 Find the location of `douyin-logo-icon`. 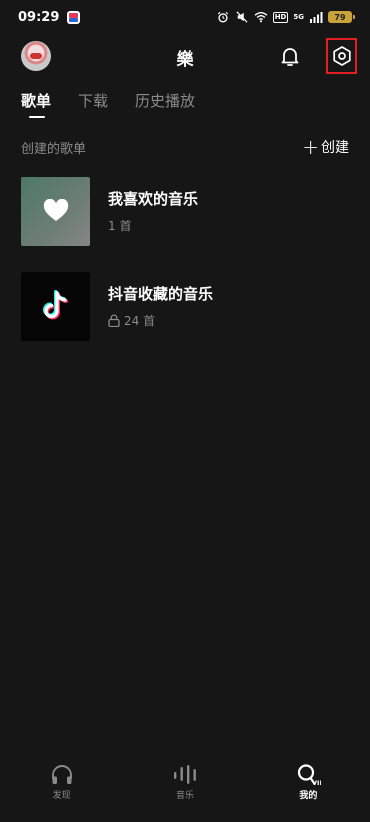

douyin-logo-icon is located at coordinates (55, 305).